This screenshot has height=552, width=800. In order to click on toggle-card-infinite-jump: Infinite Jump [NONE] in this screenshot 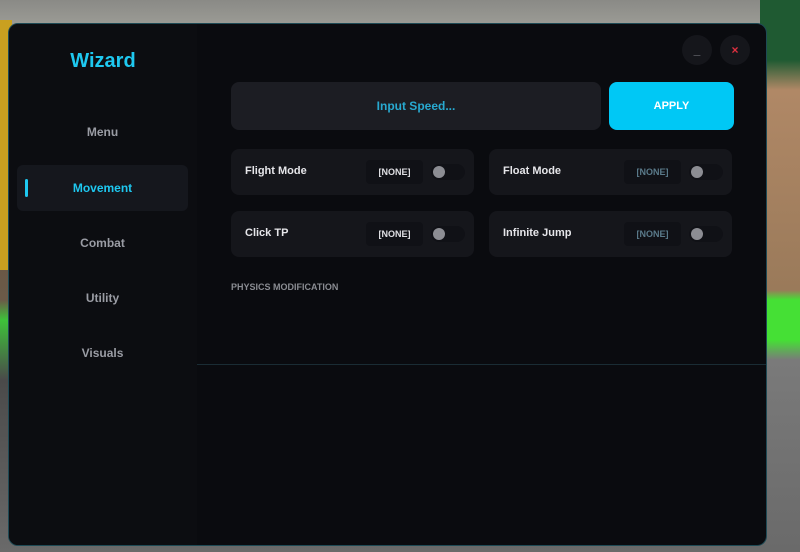, I will do `click(610, 234)`.